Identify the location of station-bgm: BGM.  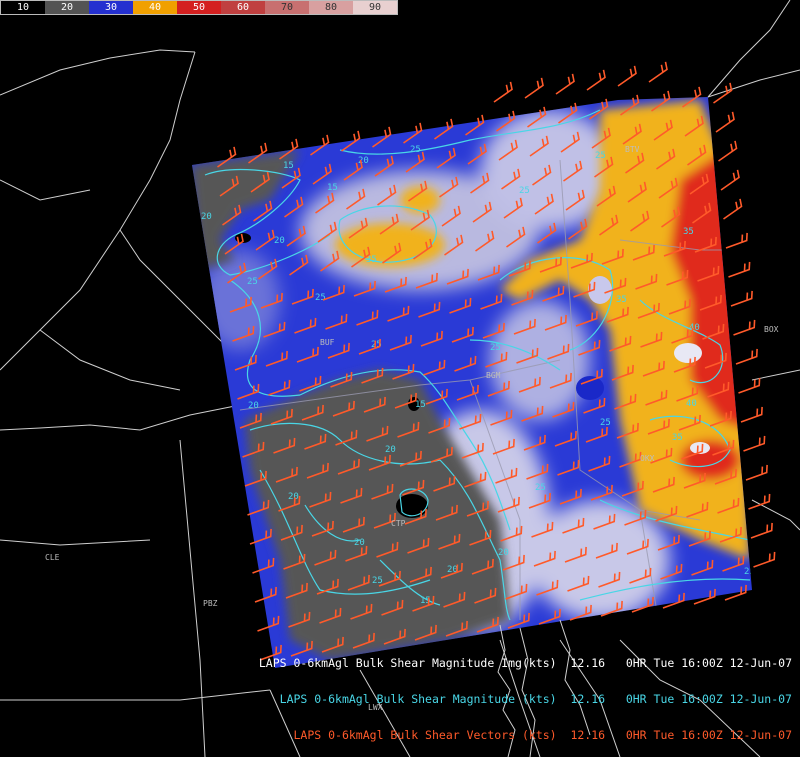
(493, 375).